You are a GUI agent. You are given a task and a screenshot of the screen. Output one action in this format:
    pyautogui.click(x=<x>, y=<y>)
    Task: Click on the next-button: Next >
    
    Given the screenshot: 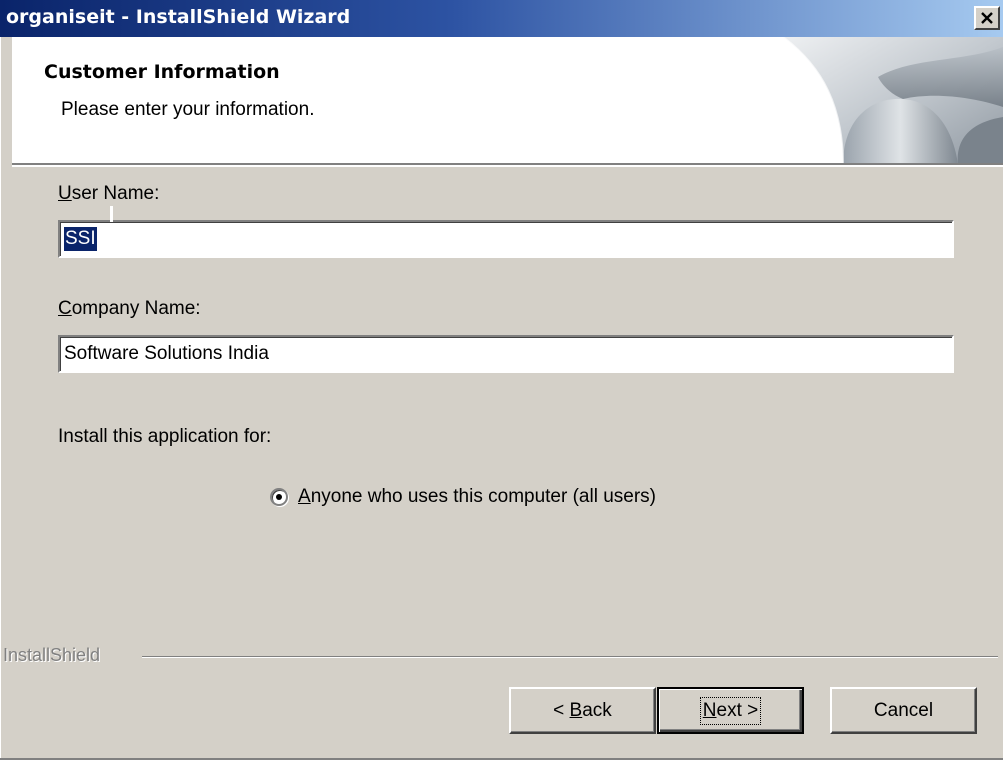 What is the action you would take?
    pyautogui.click(x=730, y=710)
    